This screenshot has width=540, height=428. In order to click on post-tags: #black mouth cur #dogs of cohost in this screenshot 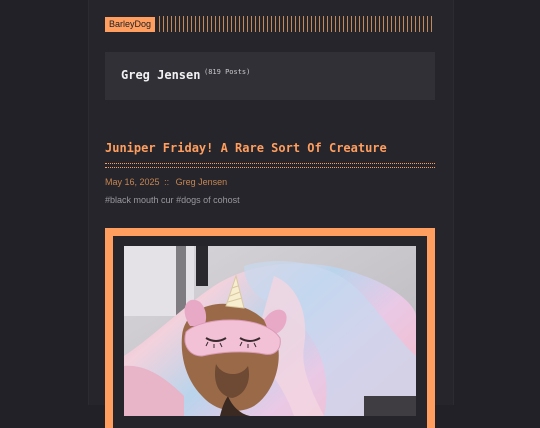, I will do `click(172, 200)`.